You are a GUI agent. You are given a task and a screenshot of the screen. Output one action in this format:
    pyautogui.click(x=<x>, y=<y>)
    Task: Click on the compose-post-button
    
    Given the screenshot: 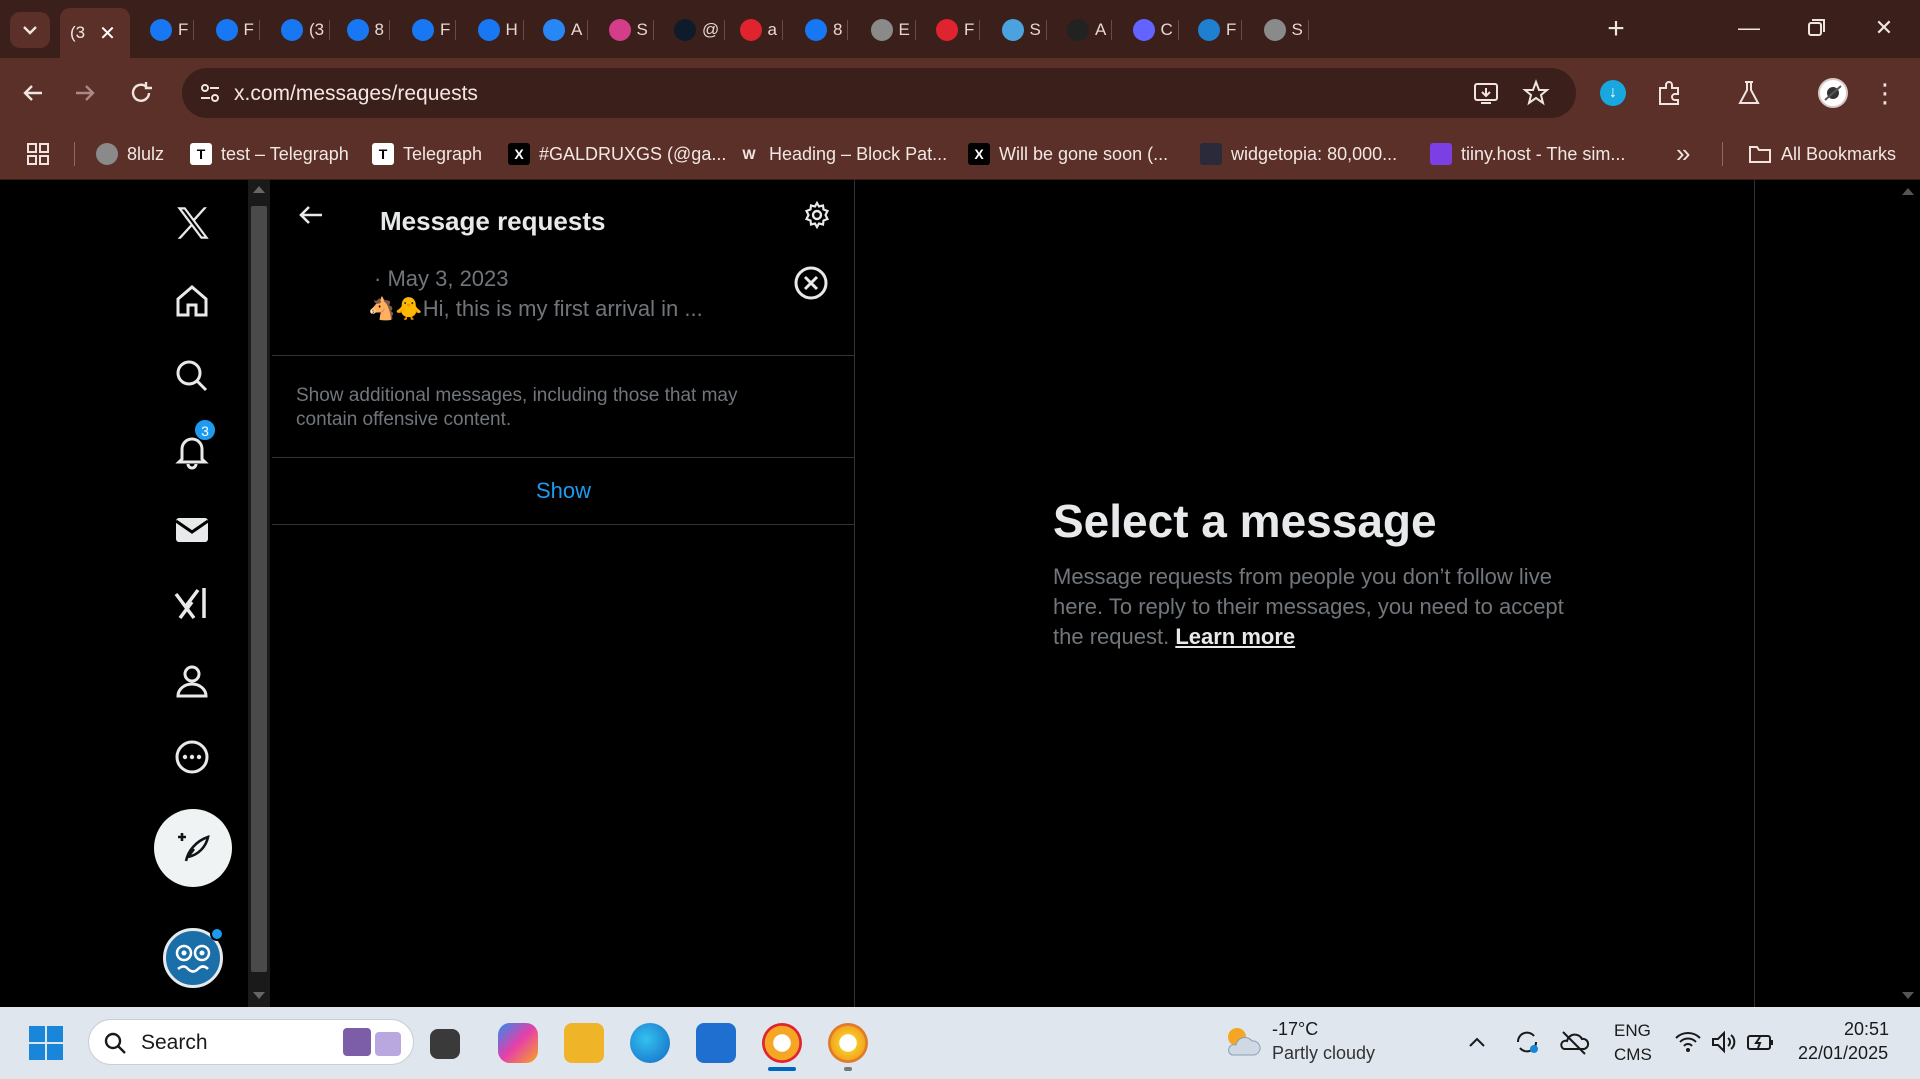 What is the action you would take?
    pyautogui.click(x=193, y=848)
    